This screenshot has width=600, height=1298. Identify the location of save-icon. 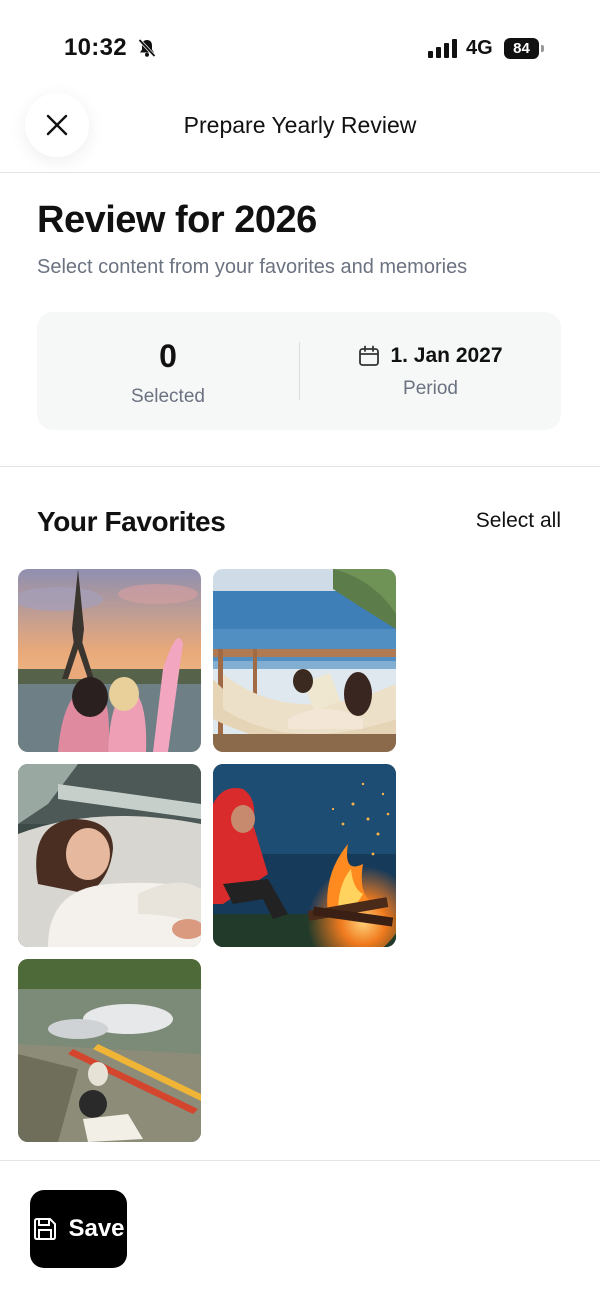
(45, 1229).